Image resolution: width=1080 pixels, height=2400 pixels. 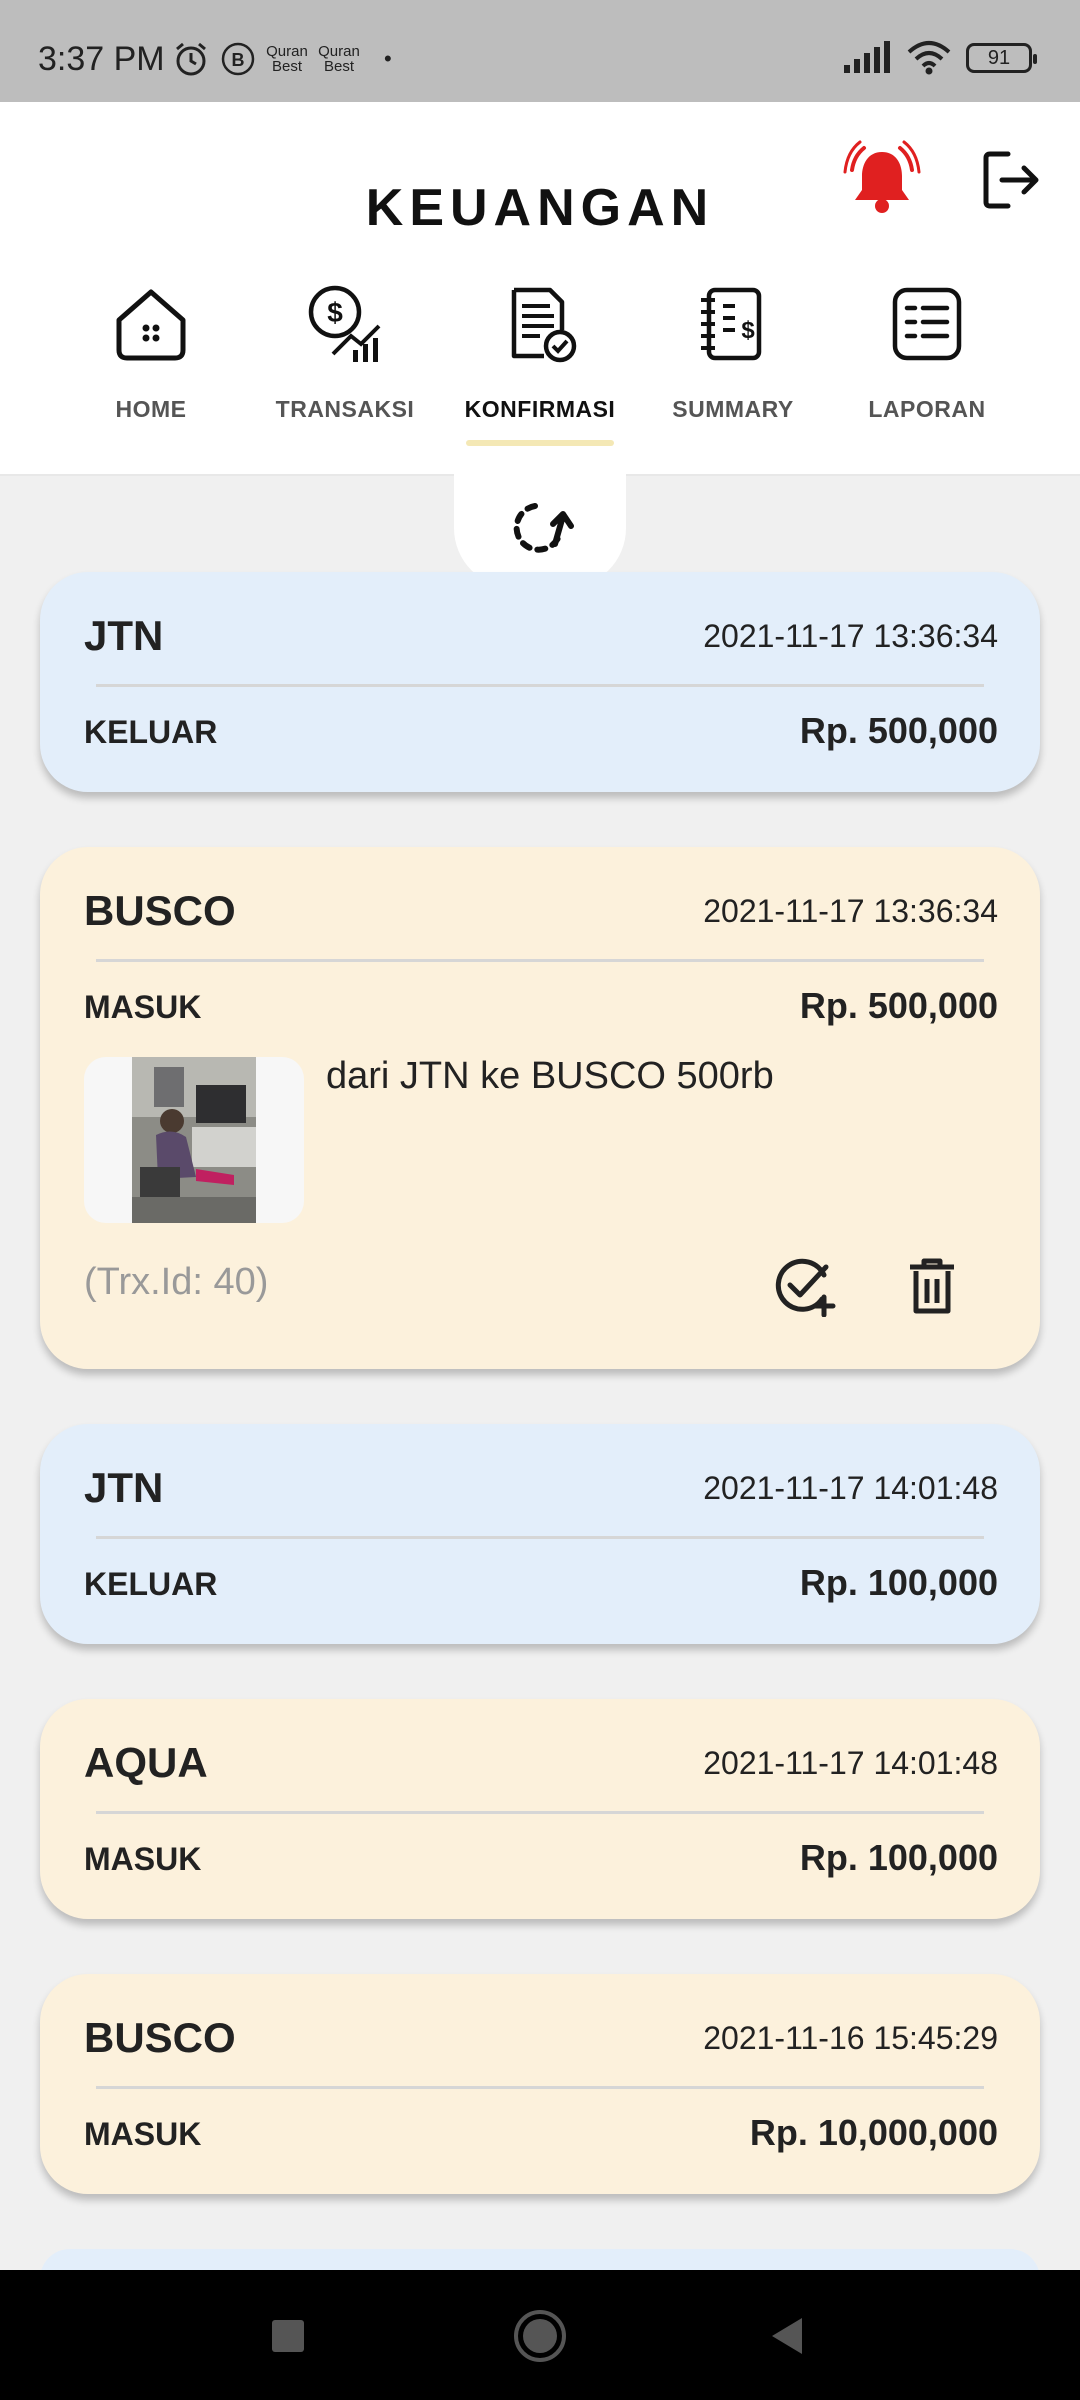 I want to click on card-note: dari JTN ke BUSCO 500rb, so click(x=550, y=1076).